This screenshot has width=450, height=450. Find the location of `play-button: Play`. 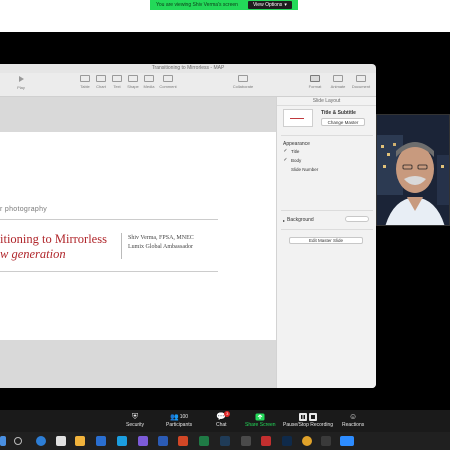

play-button: Play is located at coordinates (21, 82).